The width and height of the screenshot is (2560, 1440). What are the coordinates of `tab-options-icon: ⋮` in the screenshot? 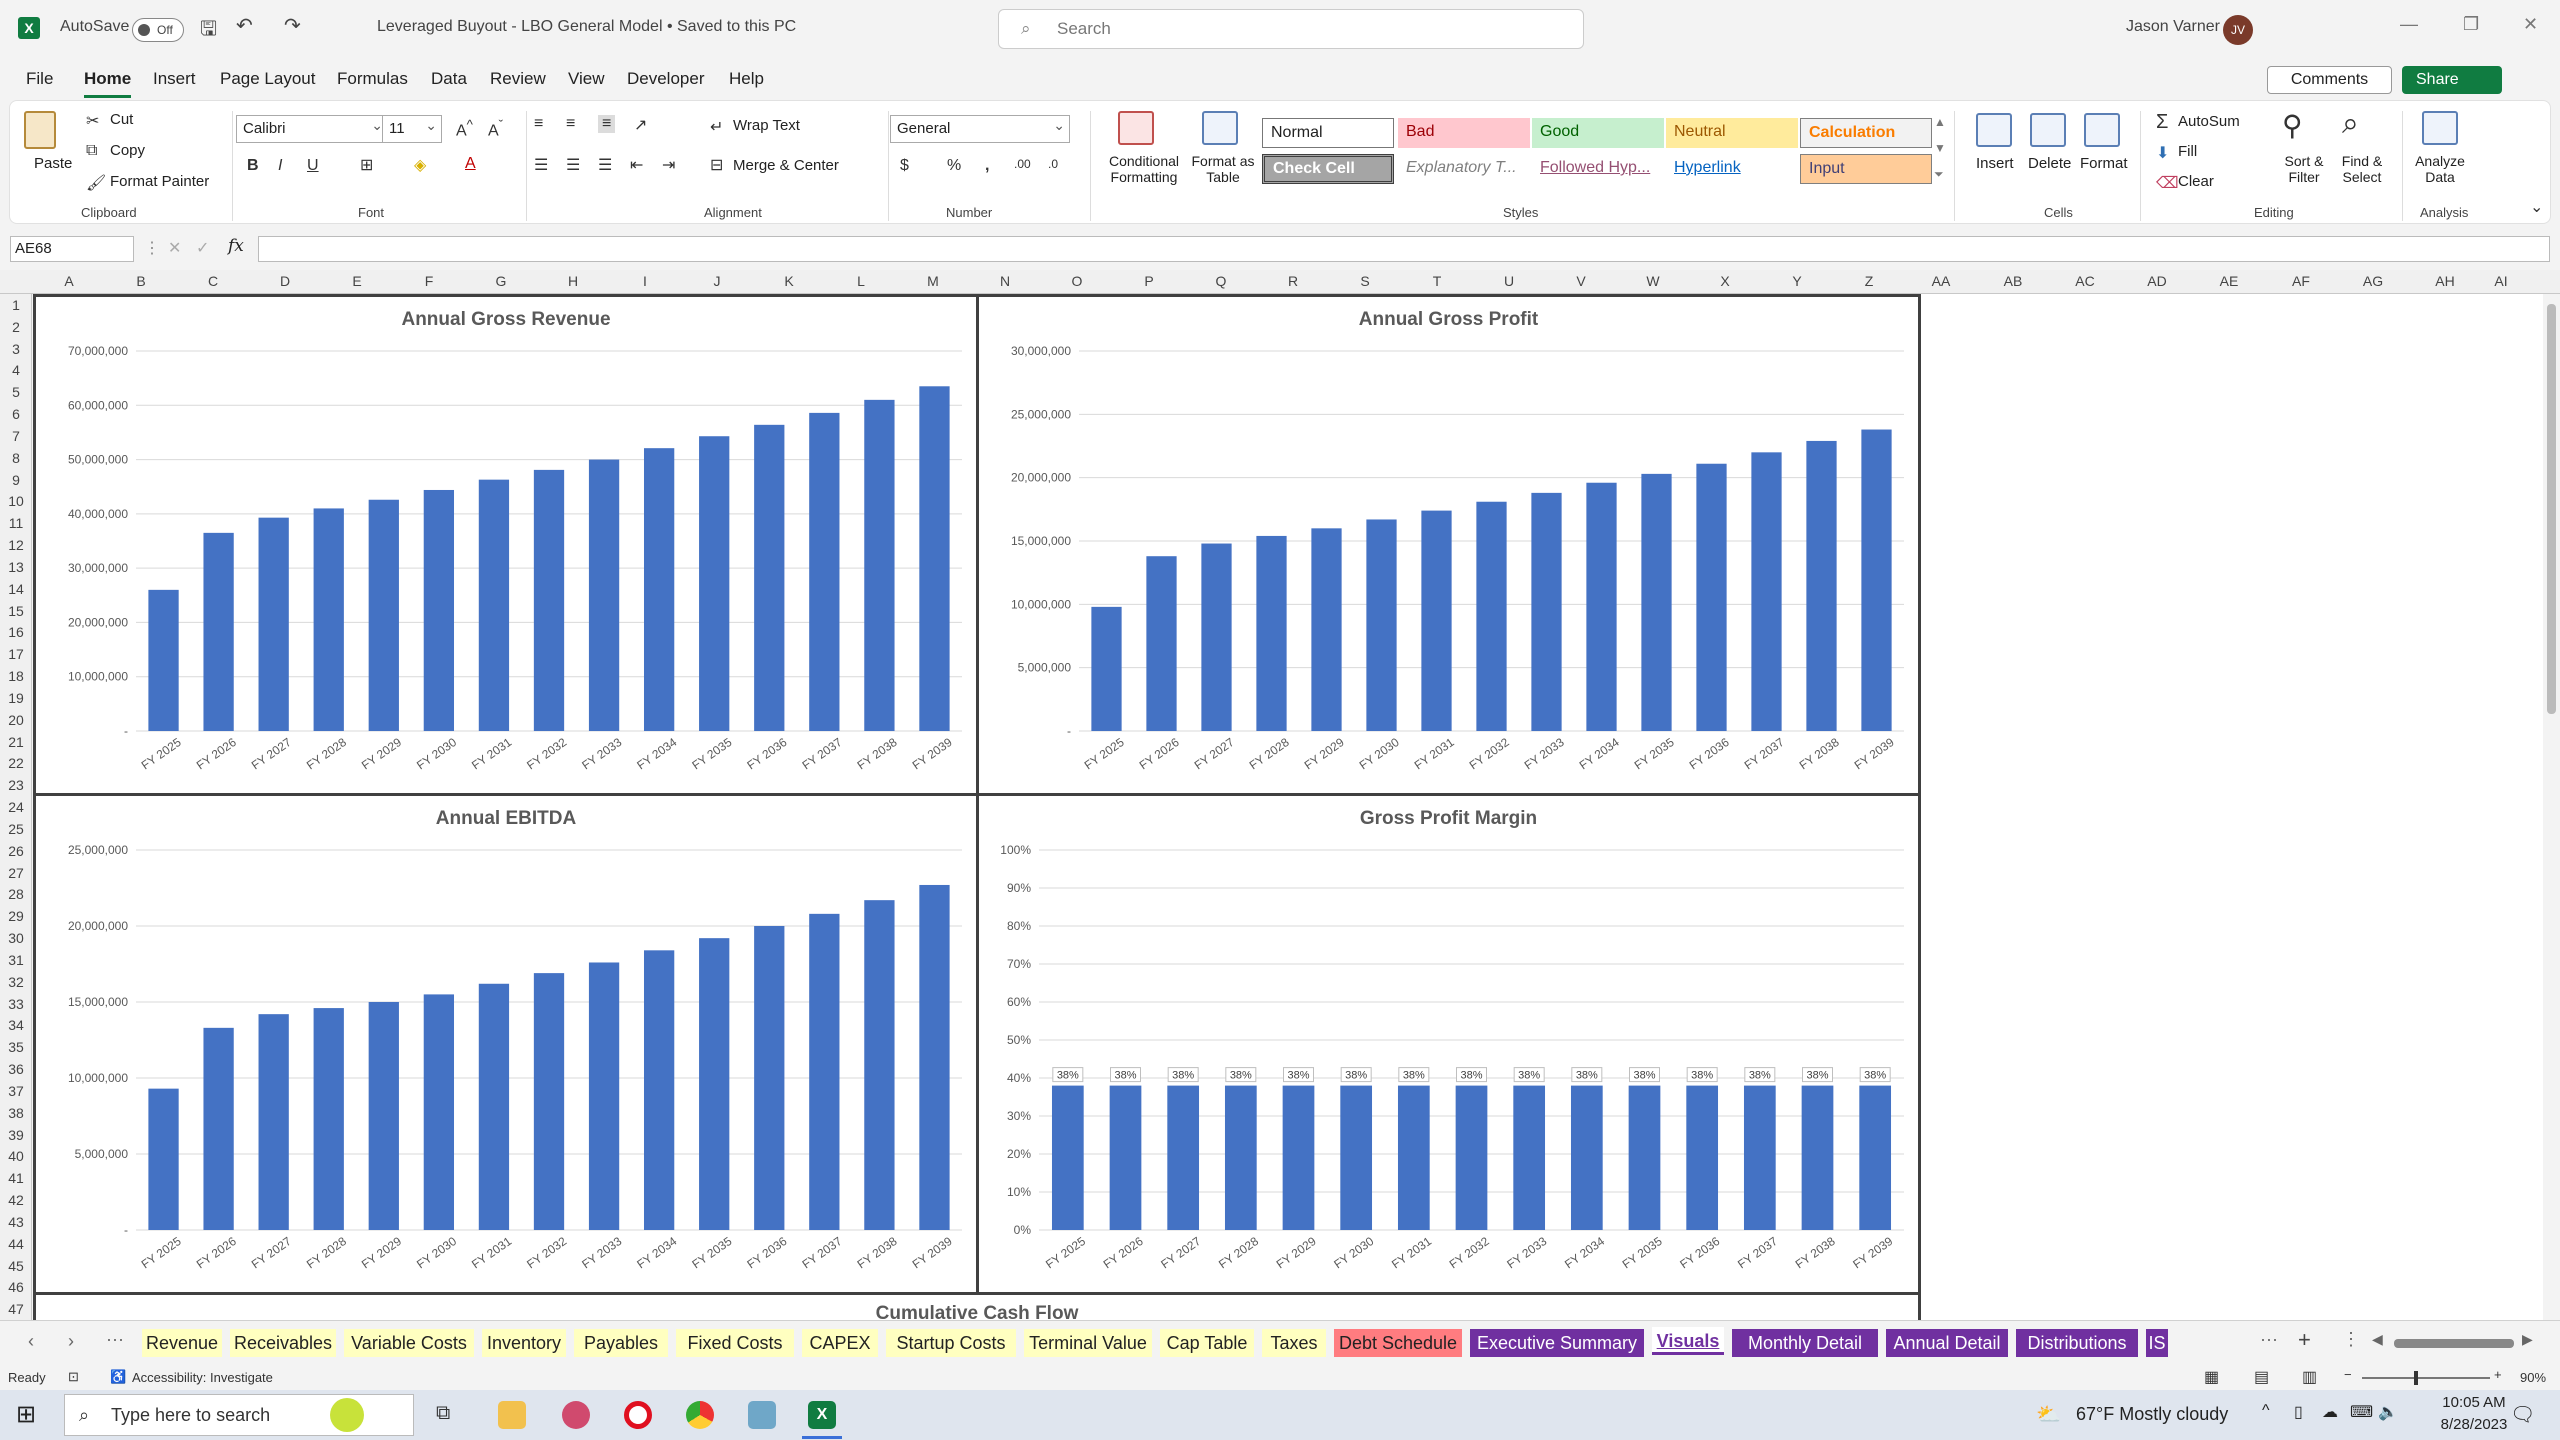 It's located at (2351, 1339).